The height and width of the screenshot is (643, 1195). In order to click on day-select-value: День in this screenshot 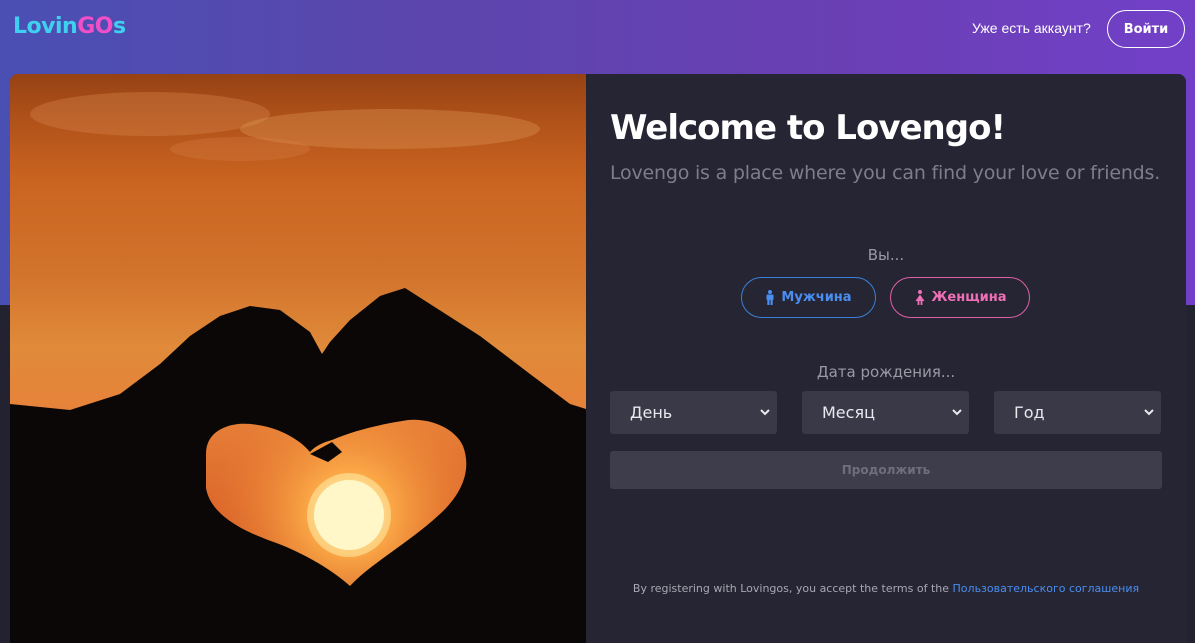, I will do `click(651, 412)`.